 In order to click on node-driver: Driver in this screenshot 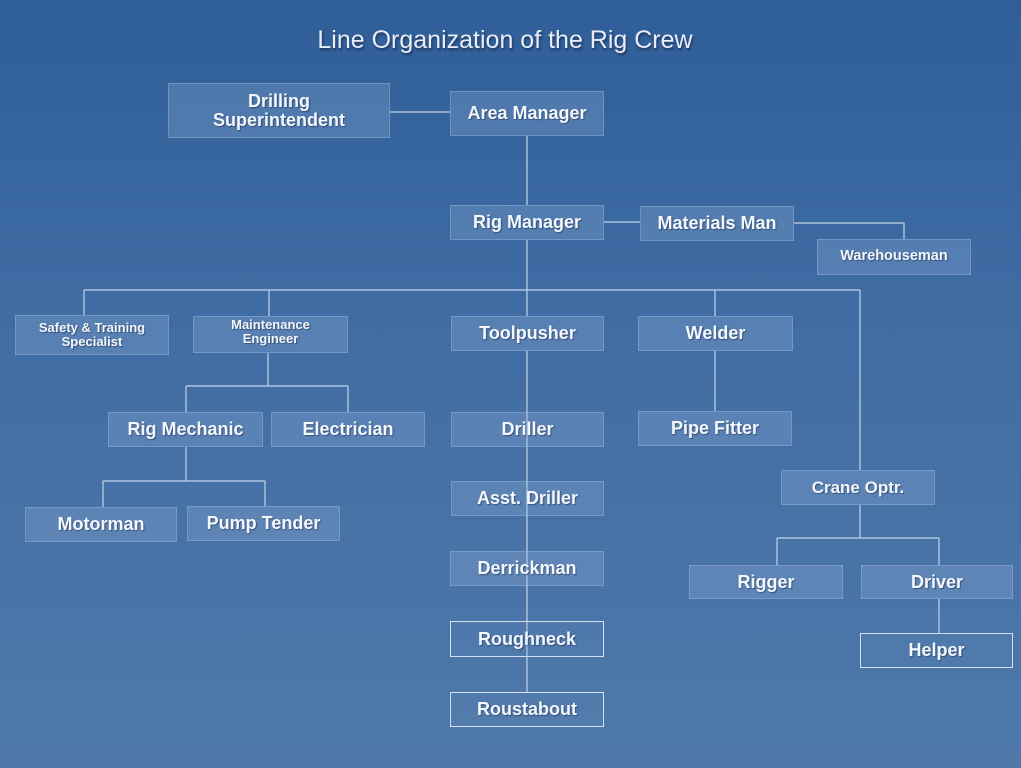, I will do `click(937, 582)`.